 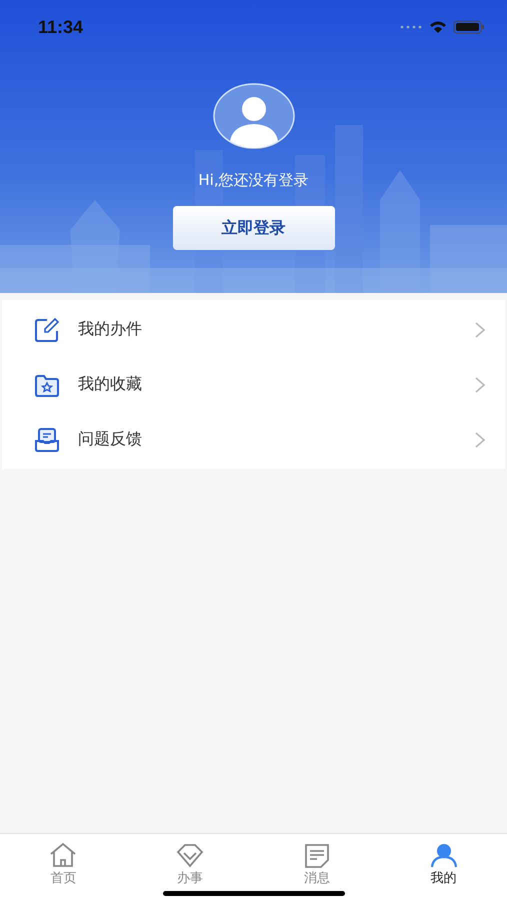 I want to click on tab-item: 首页, so click(x=63, y=867).